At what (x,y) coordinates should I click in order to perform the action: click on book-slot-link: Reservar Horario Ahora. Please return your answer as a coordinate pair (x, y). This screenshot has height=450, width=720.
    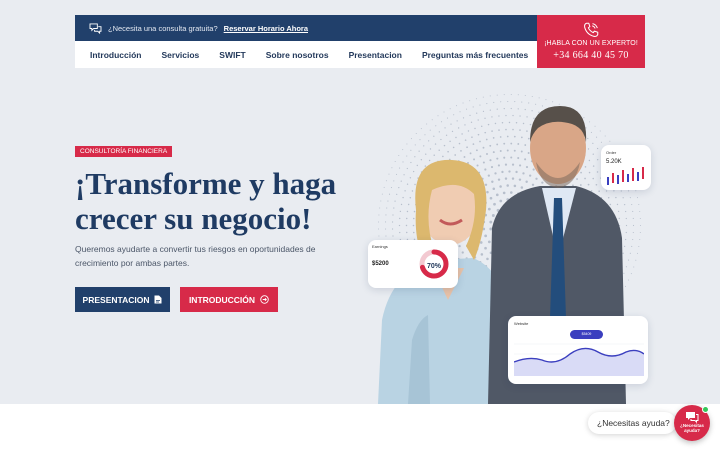
    Looking at the image, I should click on (266, 28).